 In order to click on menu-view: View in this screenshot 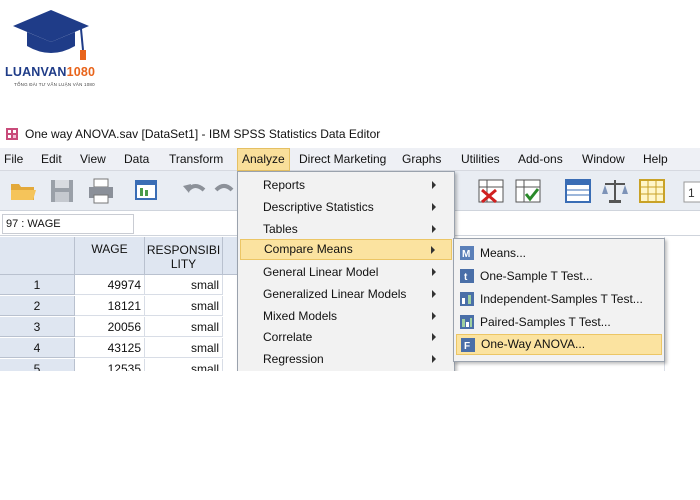, I will do `click(93, 159)`.